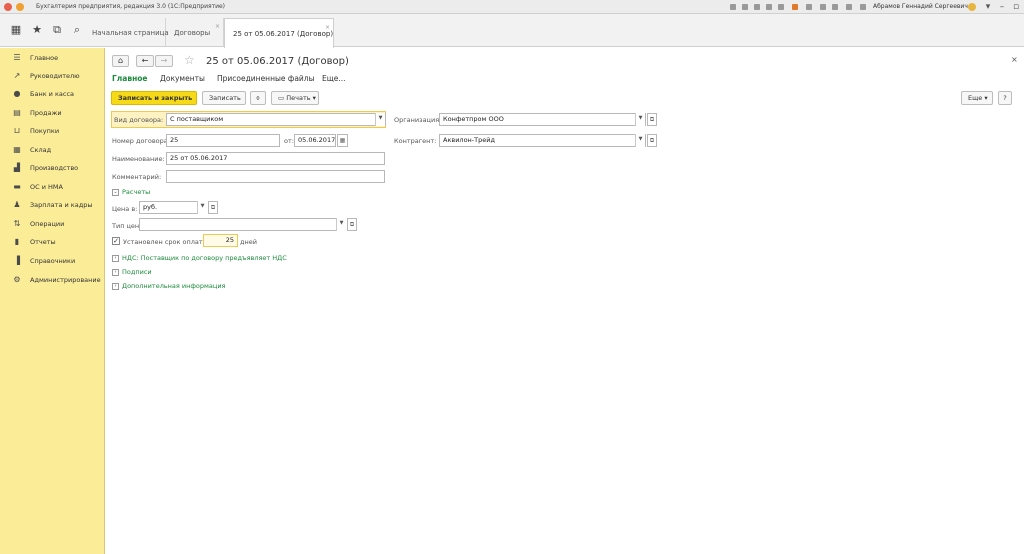  What do you see at coordinates (136, 192) in the screenshot?
I see `settlements-group-title: Расчеты` at bounding box center [136, 192].